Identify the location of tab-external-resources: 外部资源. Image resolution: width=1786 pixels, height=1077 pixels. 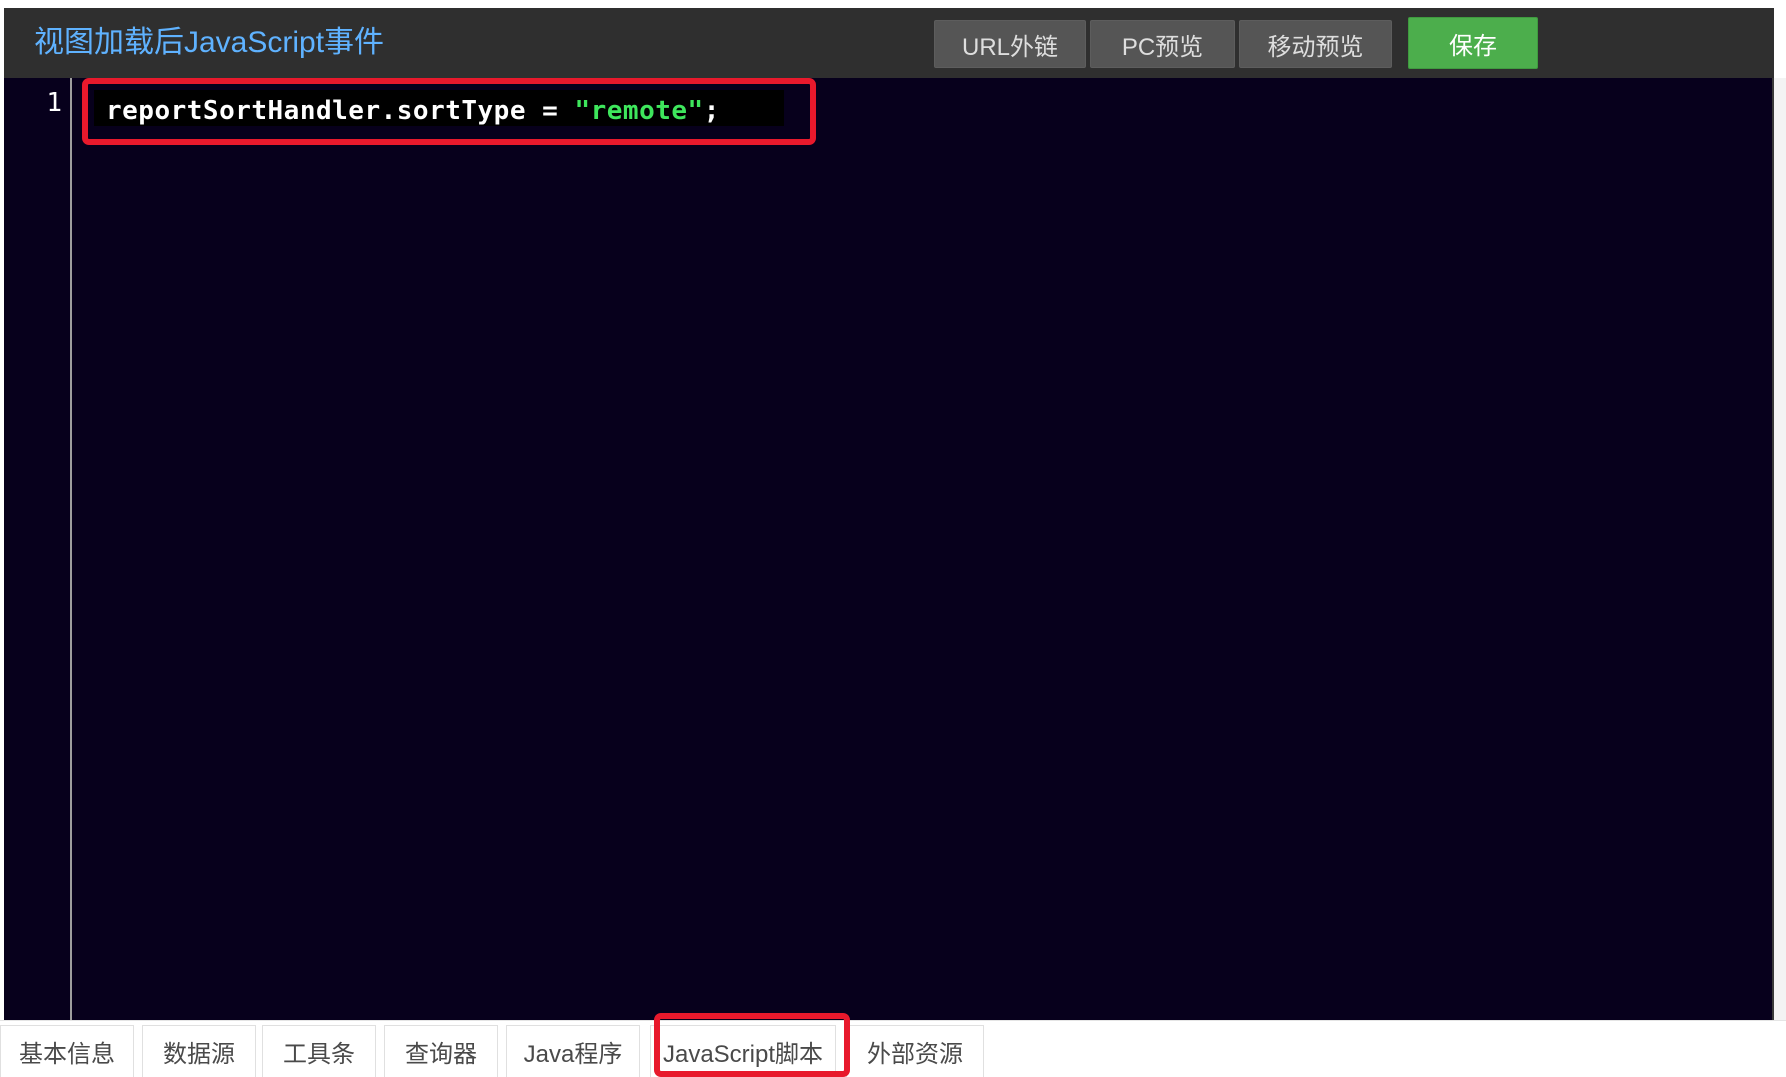
(915, 1051).